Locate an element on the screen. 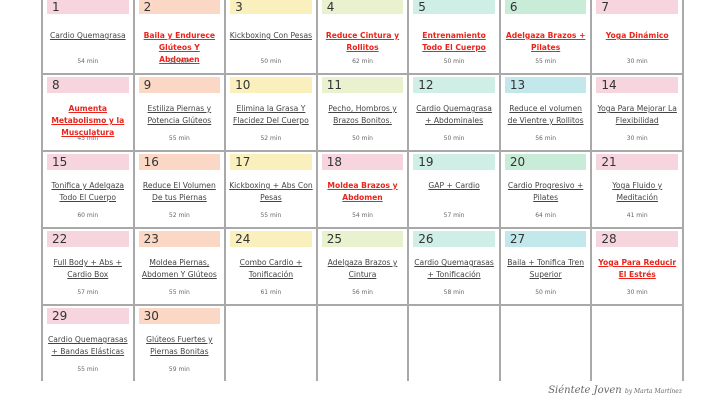 The width and height of the screenshot is (720, 405). calendar-day: 24 Combo Cardio + Tonificación 61 min is located at coordinates (272, 265).